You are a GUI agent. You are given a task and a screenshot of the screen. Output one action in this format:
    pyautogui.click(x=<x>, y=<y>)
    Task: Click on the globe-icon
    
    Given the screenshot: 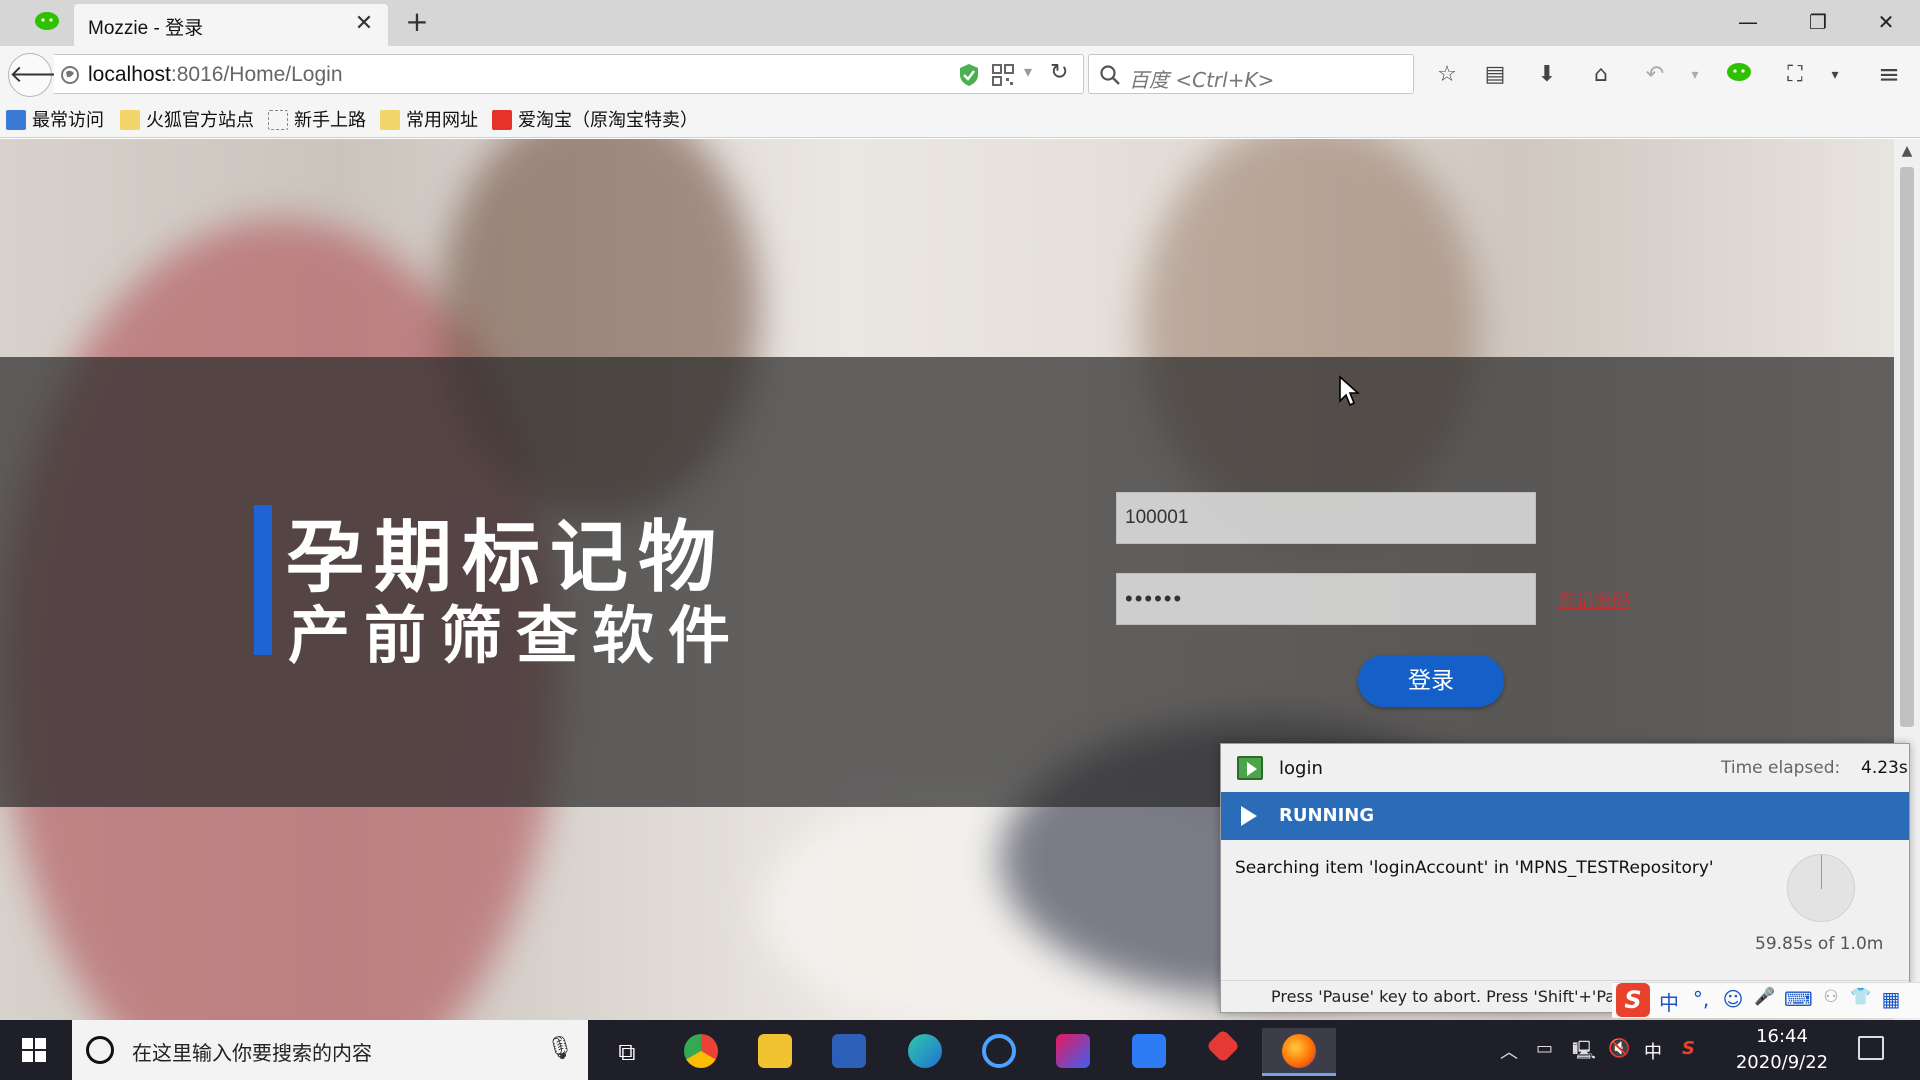 What is the action you would take?
    pyautogui.click(x=70, y=75)
    